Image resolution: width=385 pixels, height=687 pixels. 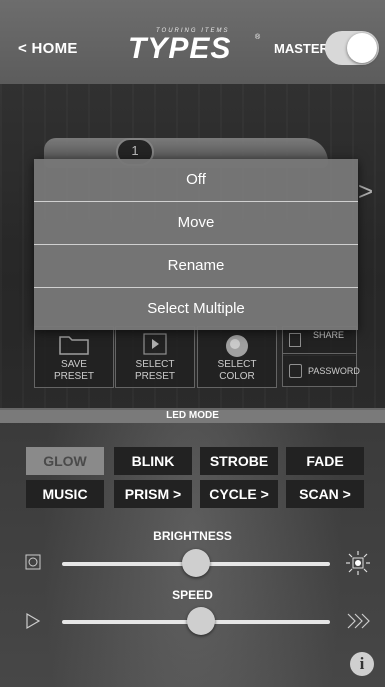 I want to click on speed-label: SPEED, so click(x=192, y=595).